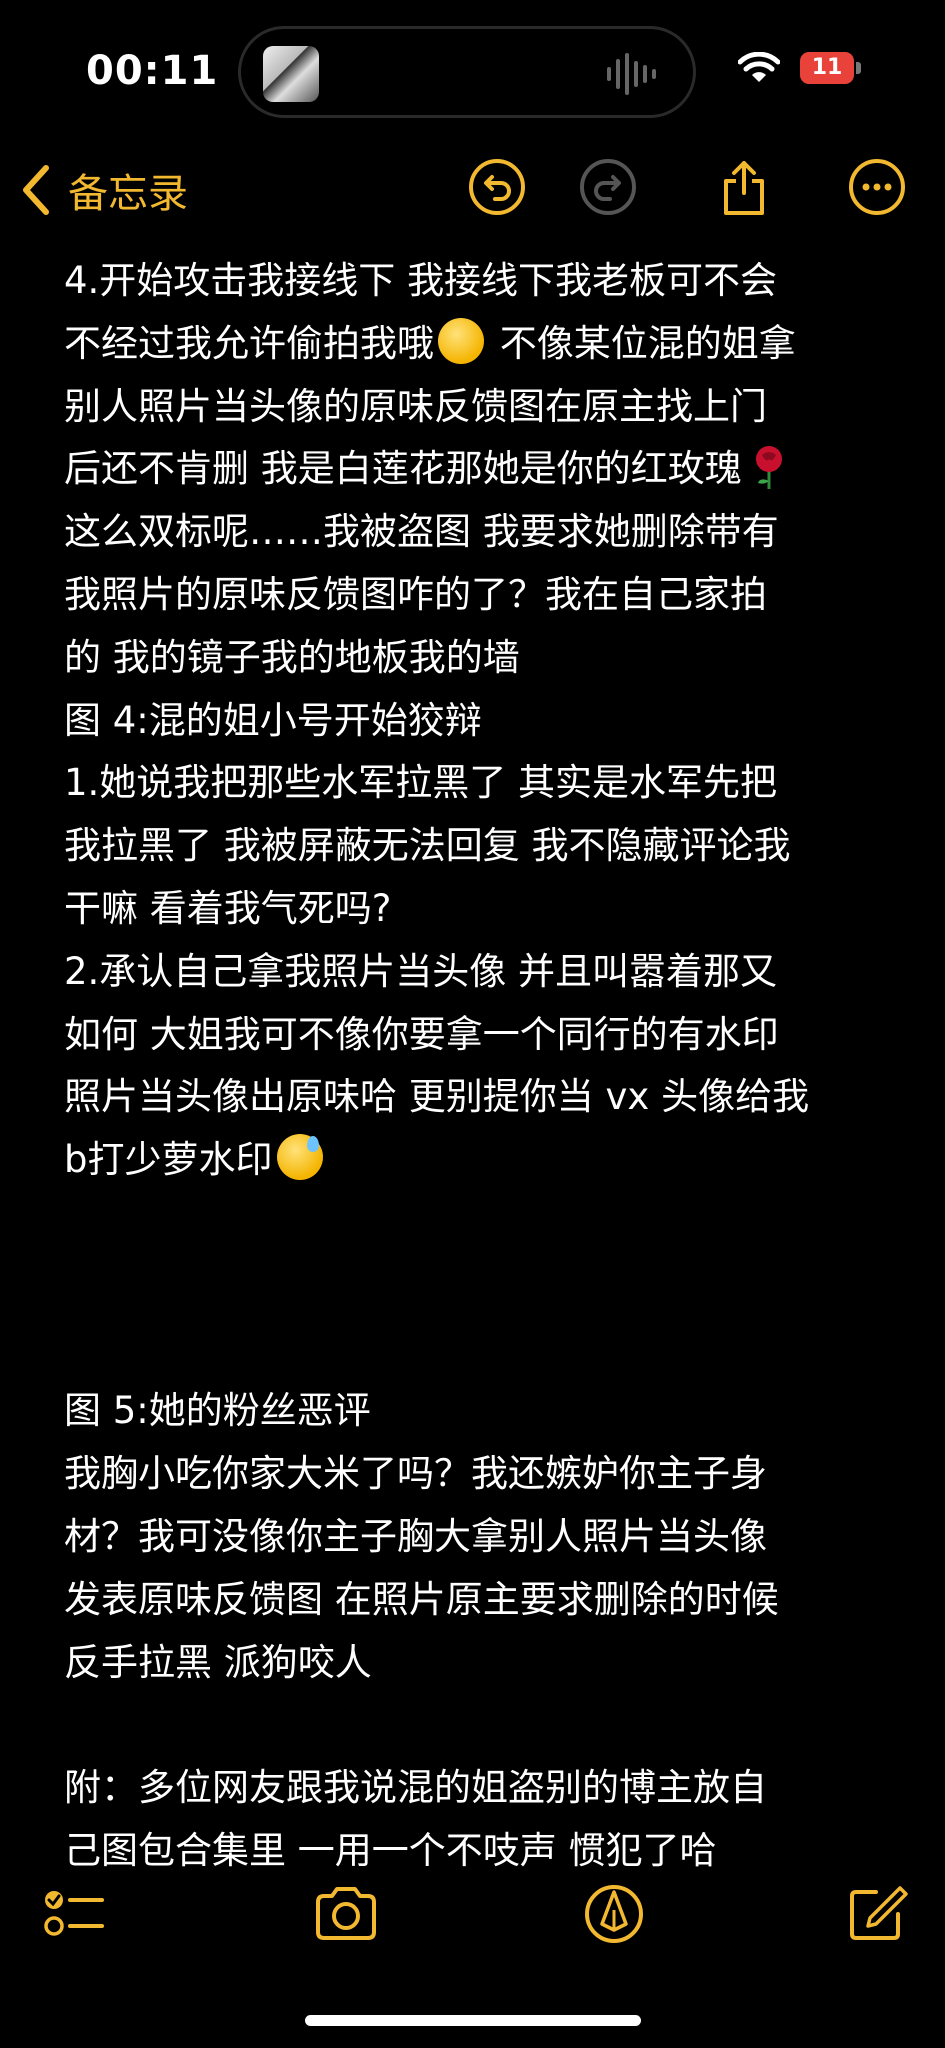 This screenshot has width=945, height=2048. What do you see at coordinates (36, 190) in the screenshot?
I see `chevron-left-icon` at bounding box center [36, 190].